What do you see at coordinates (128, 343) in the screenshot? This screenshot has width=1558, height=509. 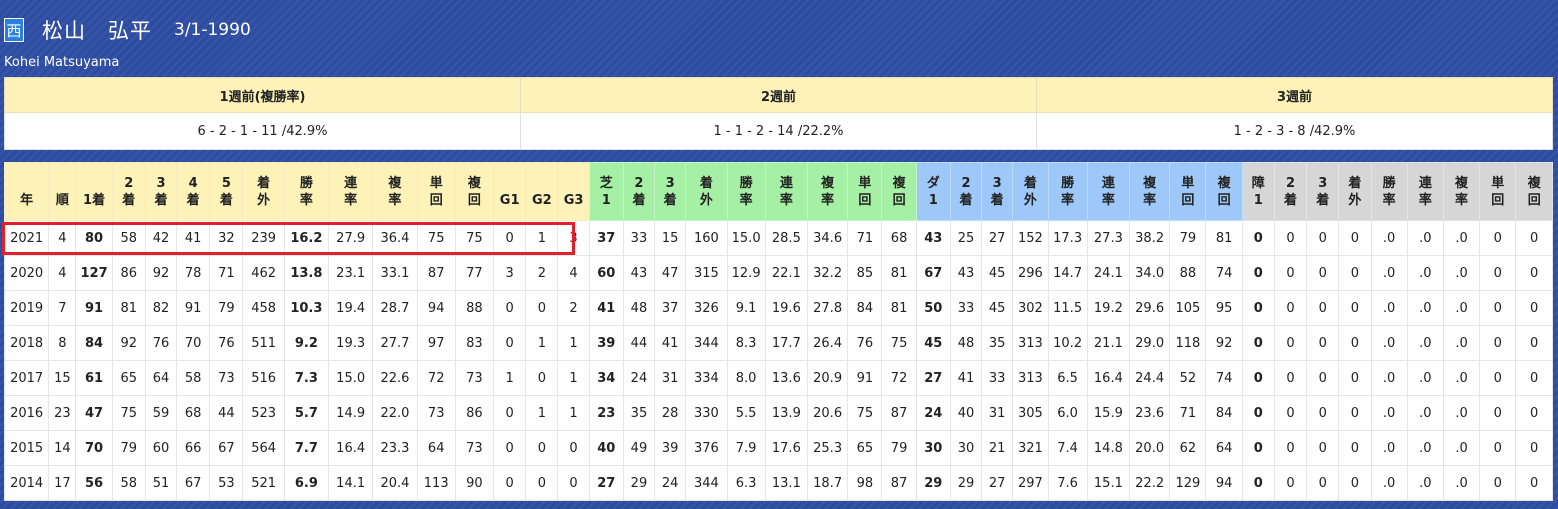 I see `table-cell: 92` at bounding box center [128, 343].